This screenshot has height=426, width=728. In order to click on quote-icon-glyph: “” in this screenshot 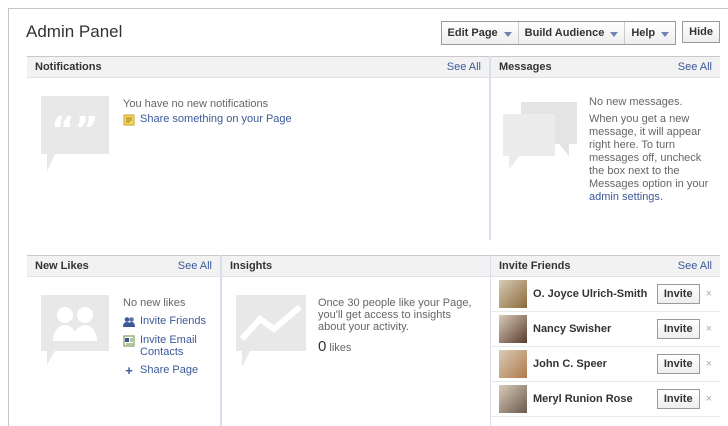, I will do `click(75, 134)`.